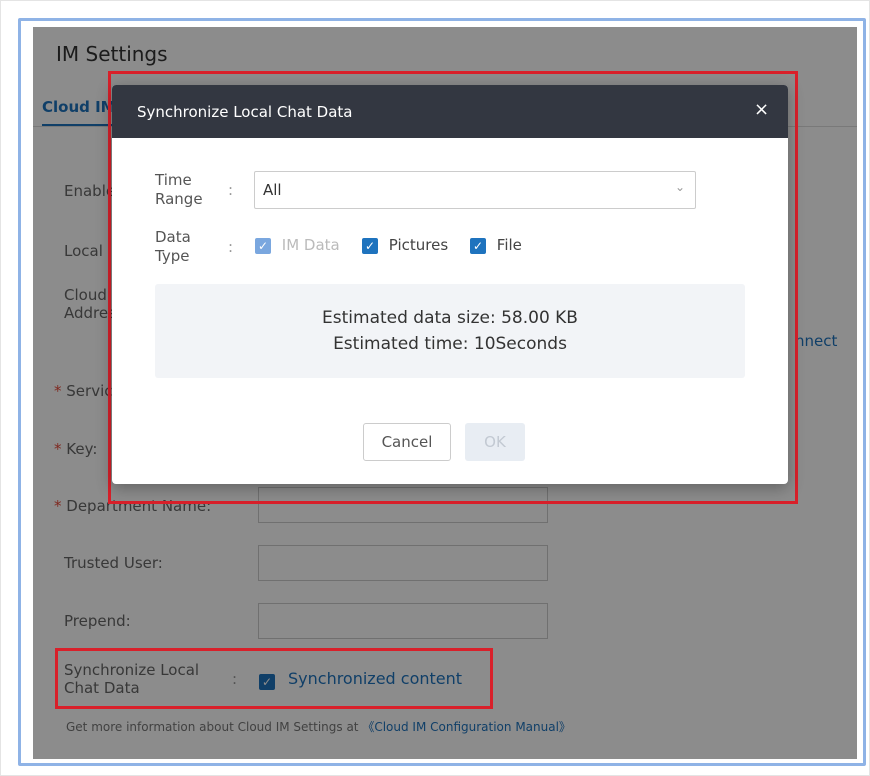  I want to click on time-range-select: All ⌄, so click(475, 190).